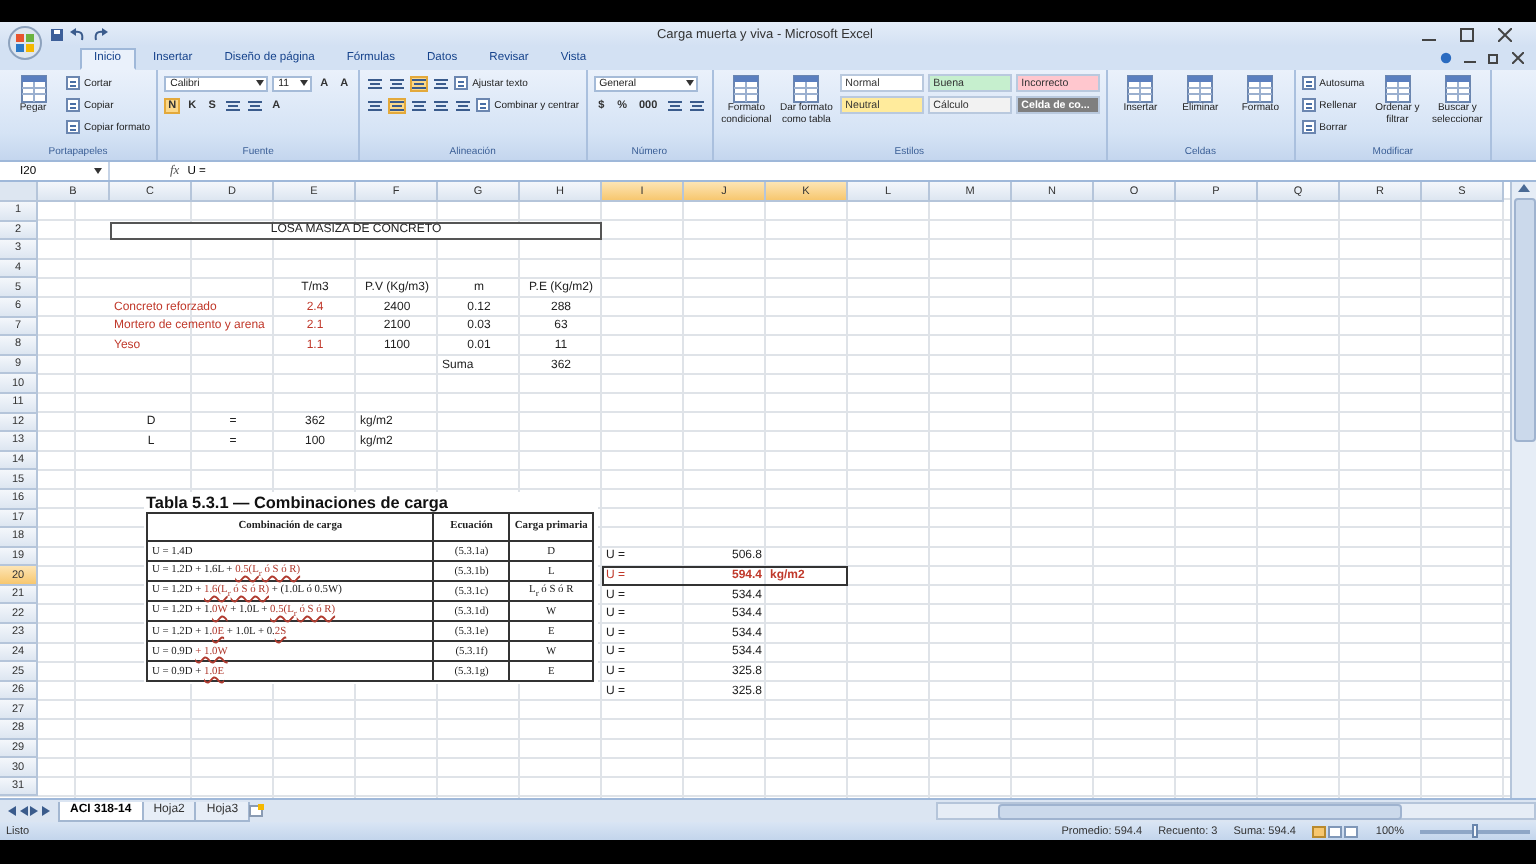  I want to click on help-icon, so click(1446, 58).